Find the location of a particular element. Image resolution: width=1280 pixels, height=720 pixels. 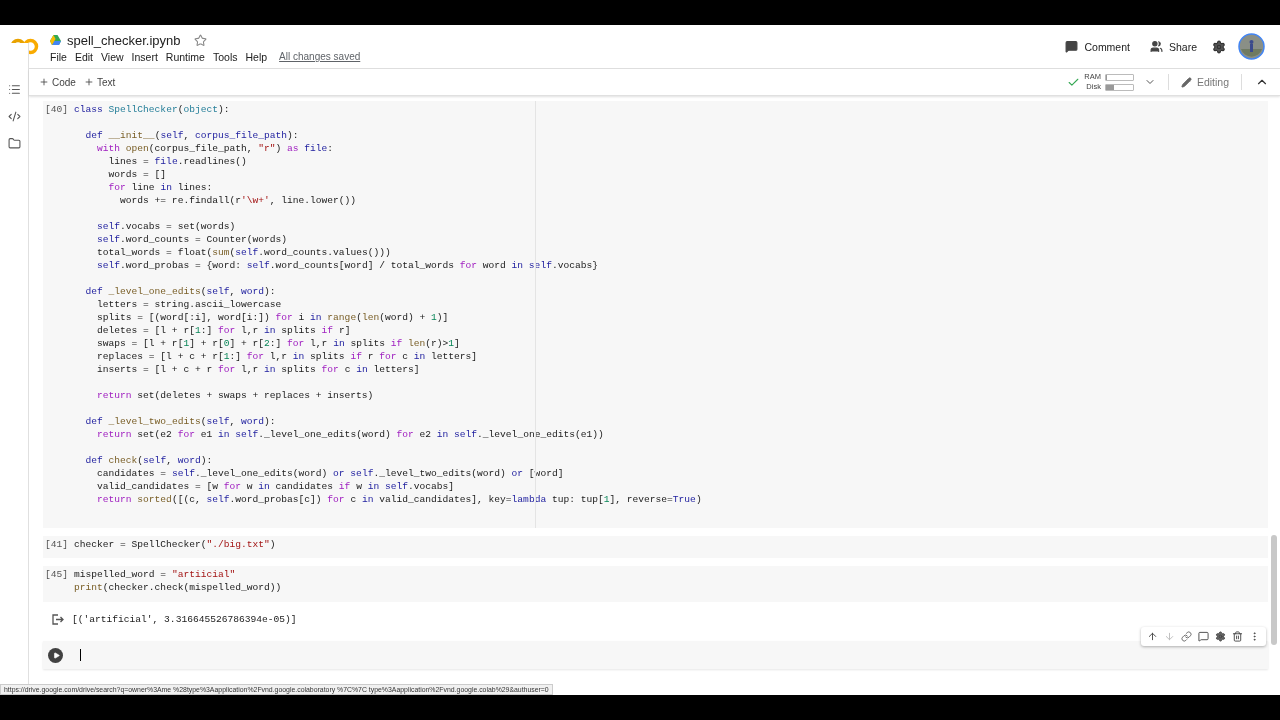

people-icon is located at coordinates (1156, 46).